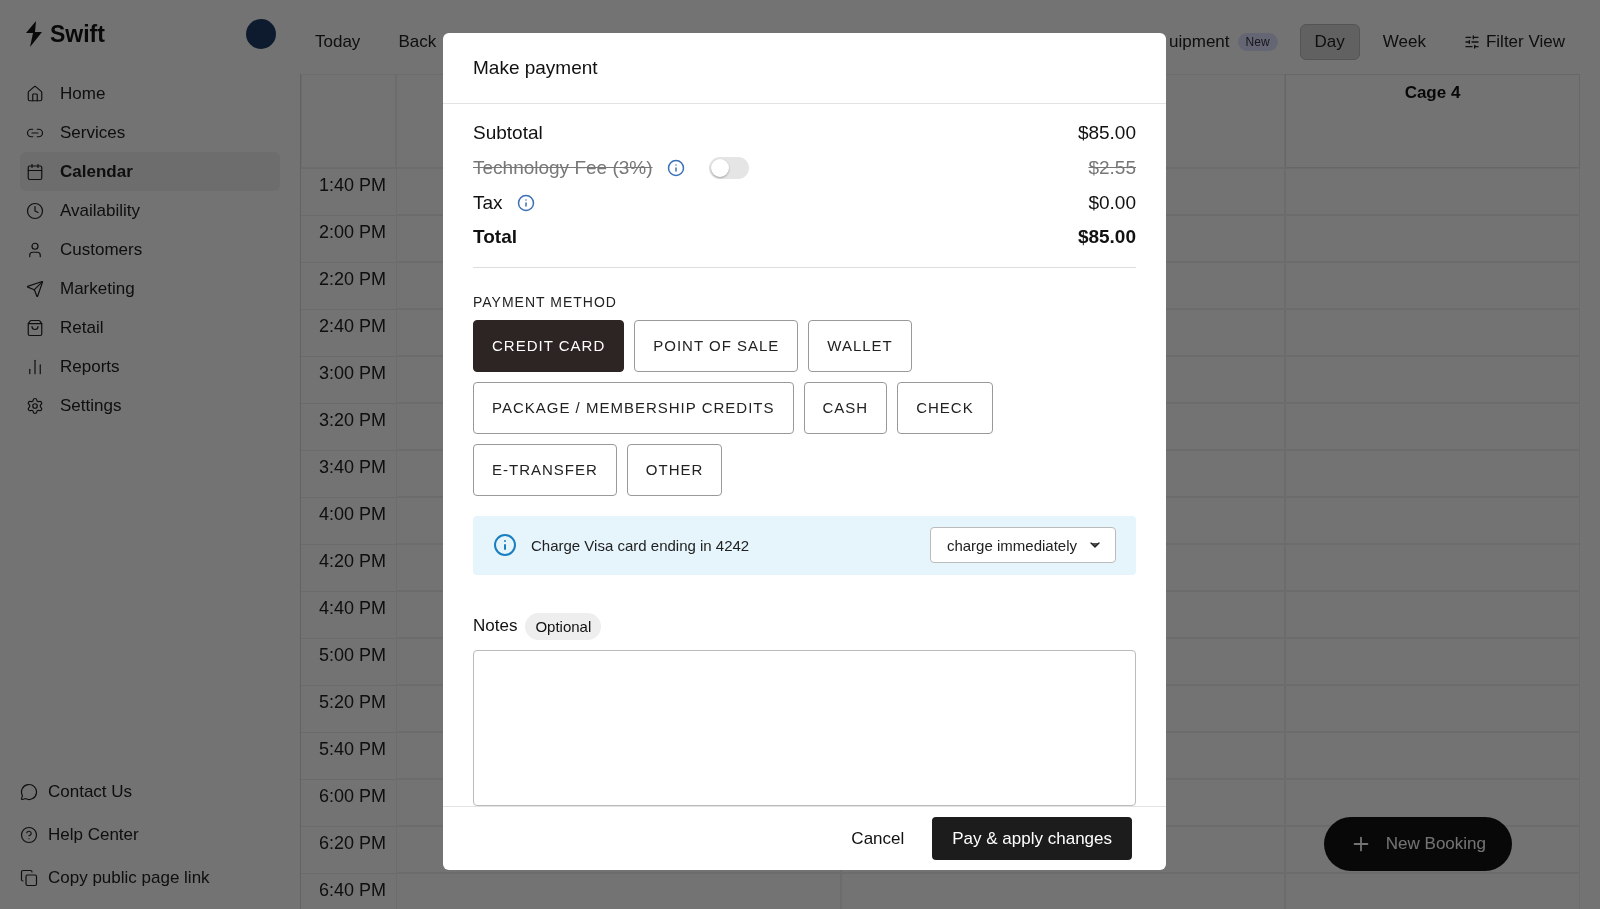 The image size is (1600, 909). I want to click on time-label: 2:00 PM, so click(348, 238).